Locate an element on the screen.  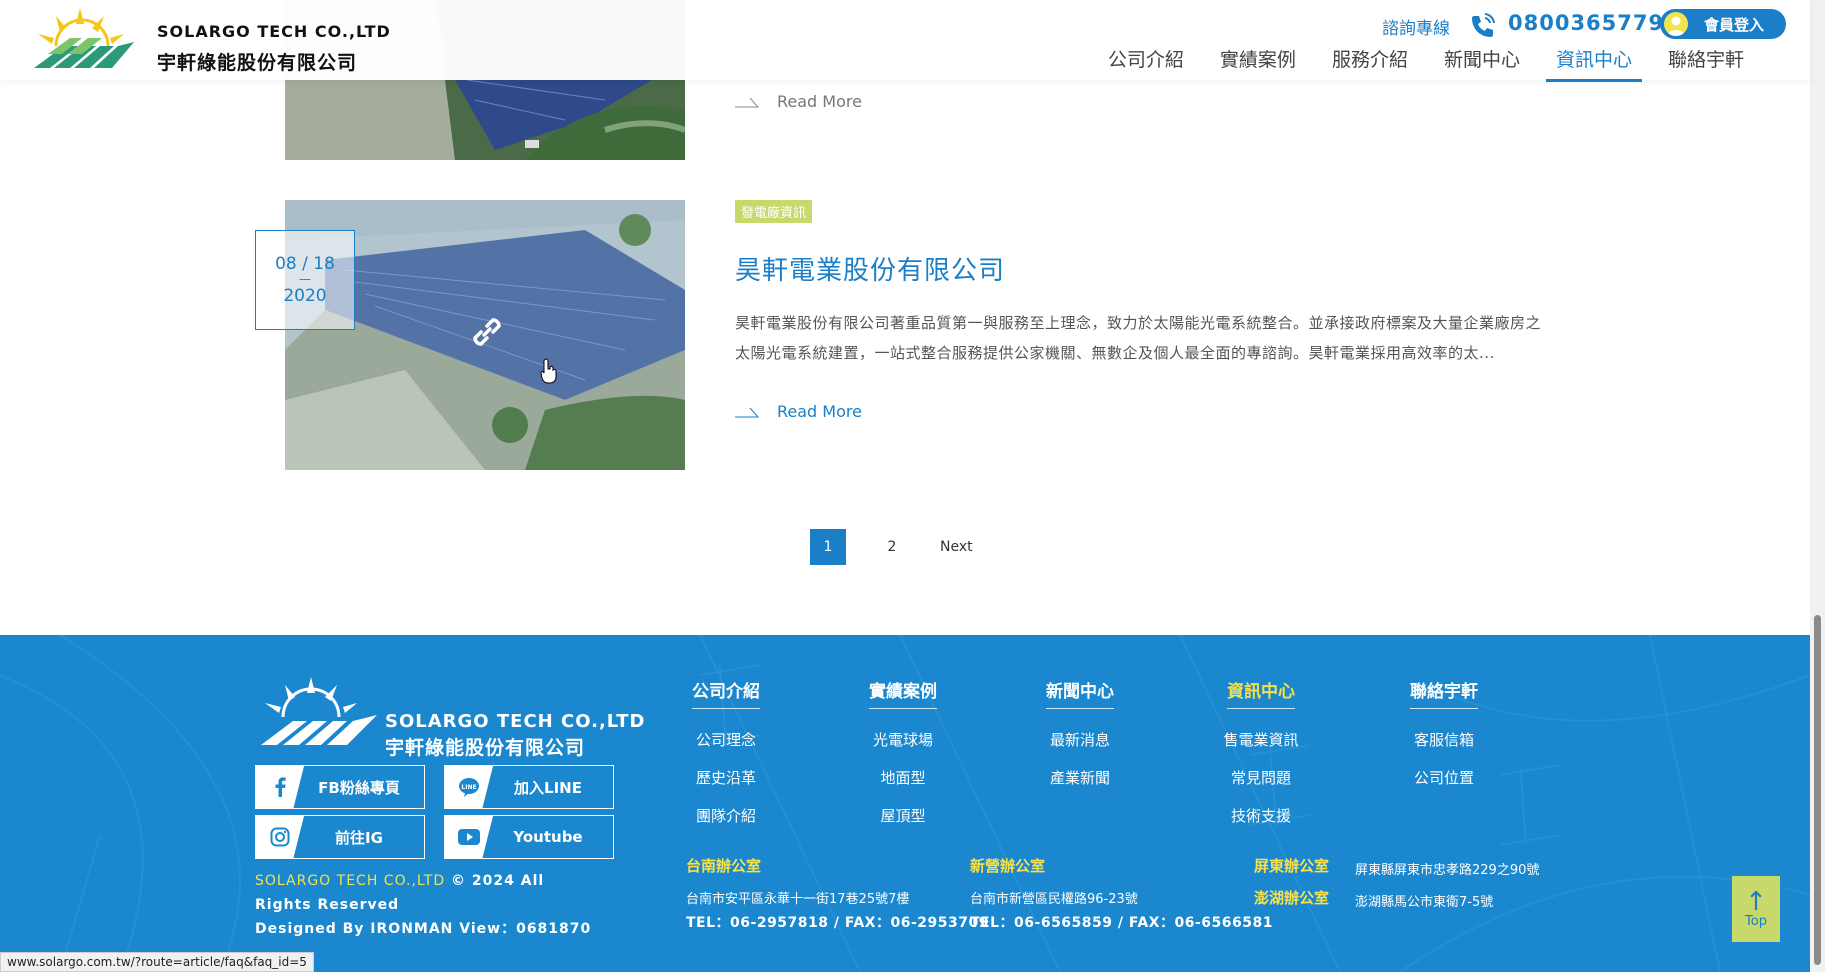
phone-icon is located at coordinates (1483, 25).